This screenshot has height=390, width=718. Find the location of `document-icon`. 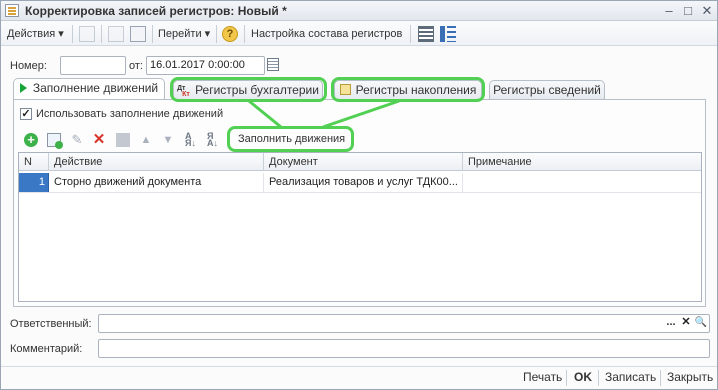

document-icon is located at coordinates (12, 10).